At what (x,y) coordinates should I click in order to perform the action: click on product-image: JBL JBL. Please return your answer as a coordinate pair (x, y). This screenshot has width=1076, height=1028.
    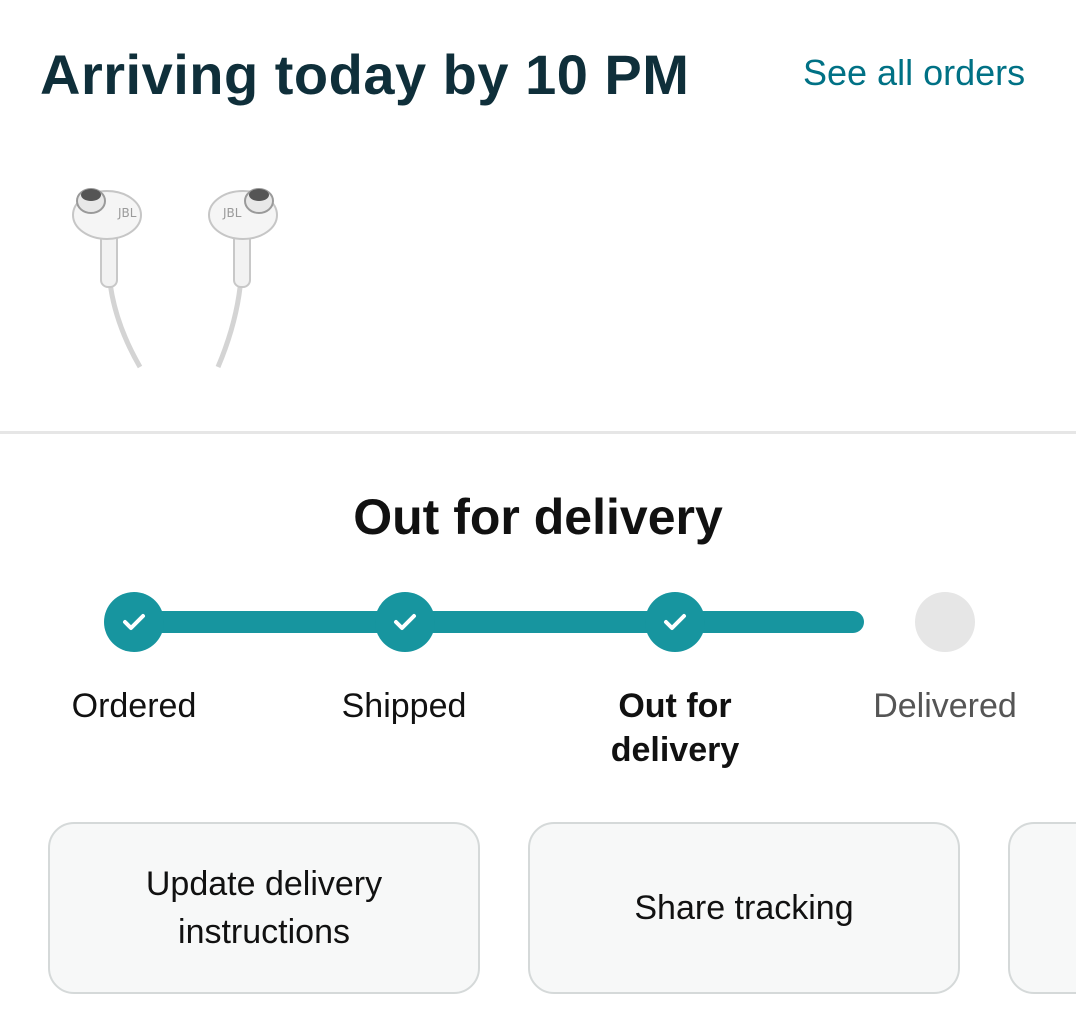
    Looking at the image, I should click on (180, 272).